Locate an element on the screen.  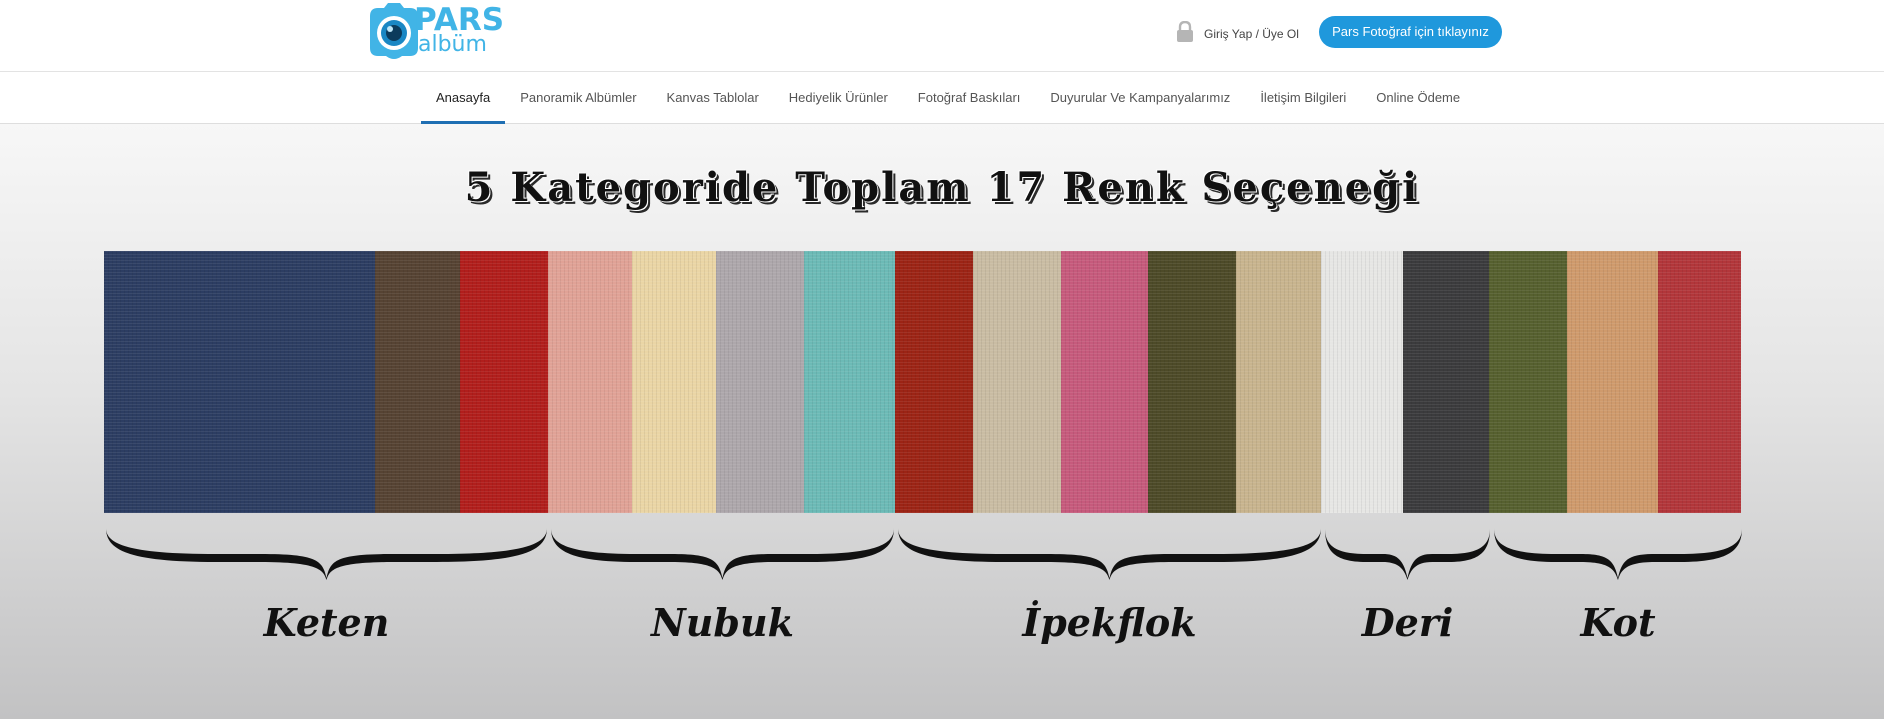
logo-subtext: albüm is located at coordinates (452, 44).